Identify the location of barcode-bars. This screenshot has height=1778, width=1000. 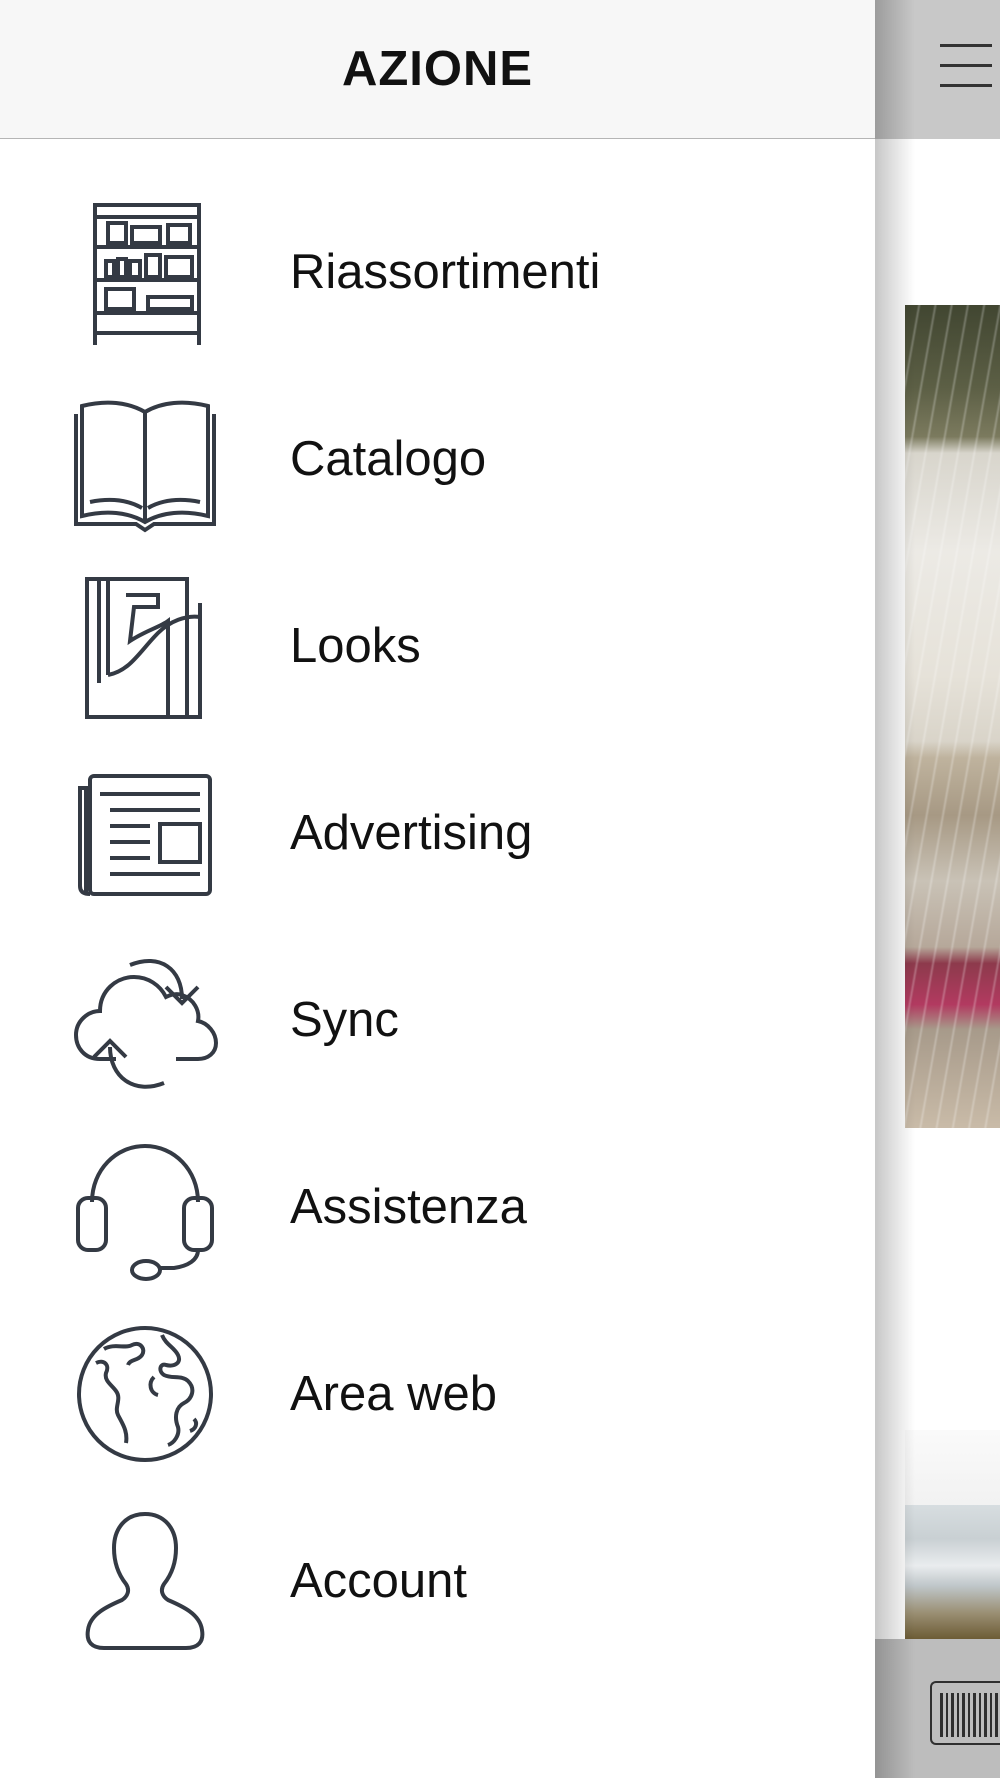
(970, 1715).